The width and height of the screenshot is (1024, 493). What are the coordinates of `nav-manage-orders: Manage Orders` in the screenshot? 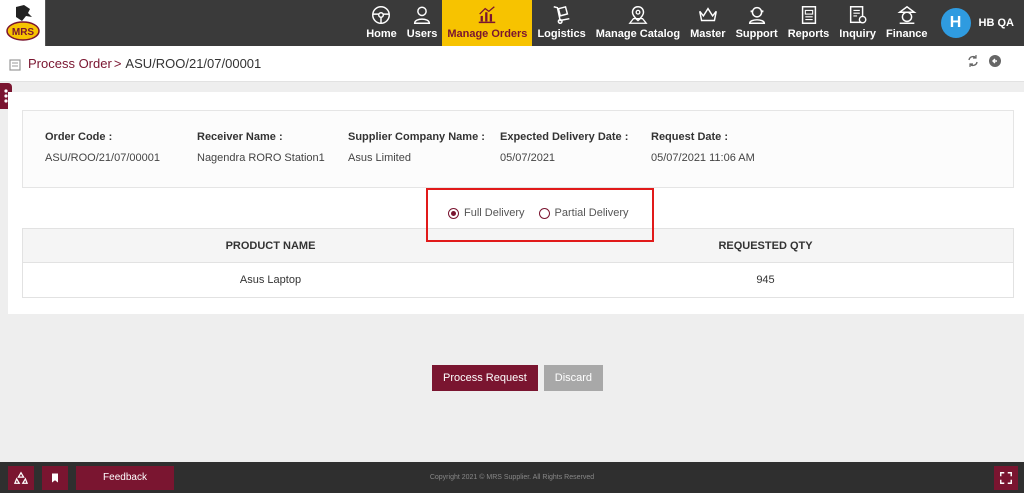 It's located at (487, 23).